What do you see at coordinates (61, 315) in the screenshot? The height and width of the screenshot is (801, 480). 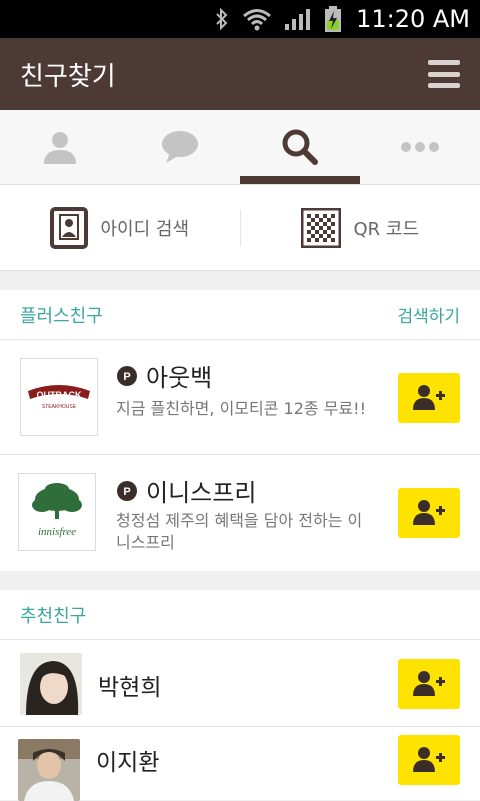 I see `section-title: 플러스친구` at bounding box center [61, 315].